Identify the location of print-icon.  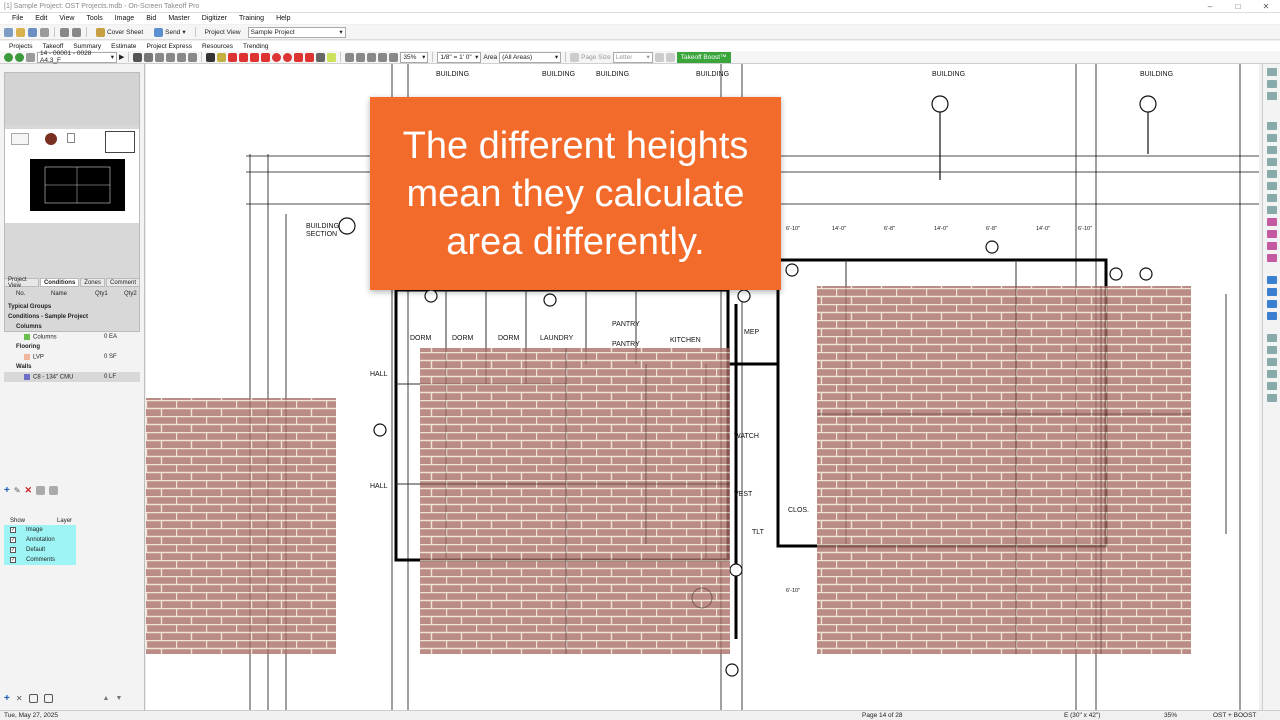
(44, 32).